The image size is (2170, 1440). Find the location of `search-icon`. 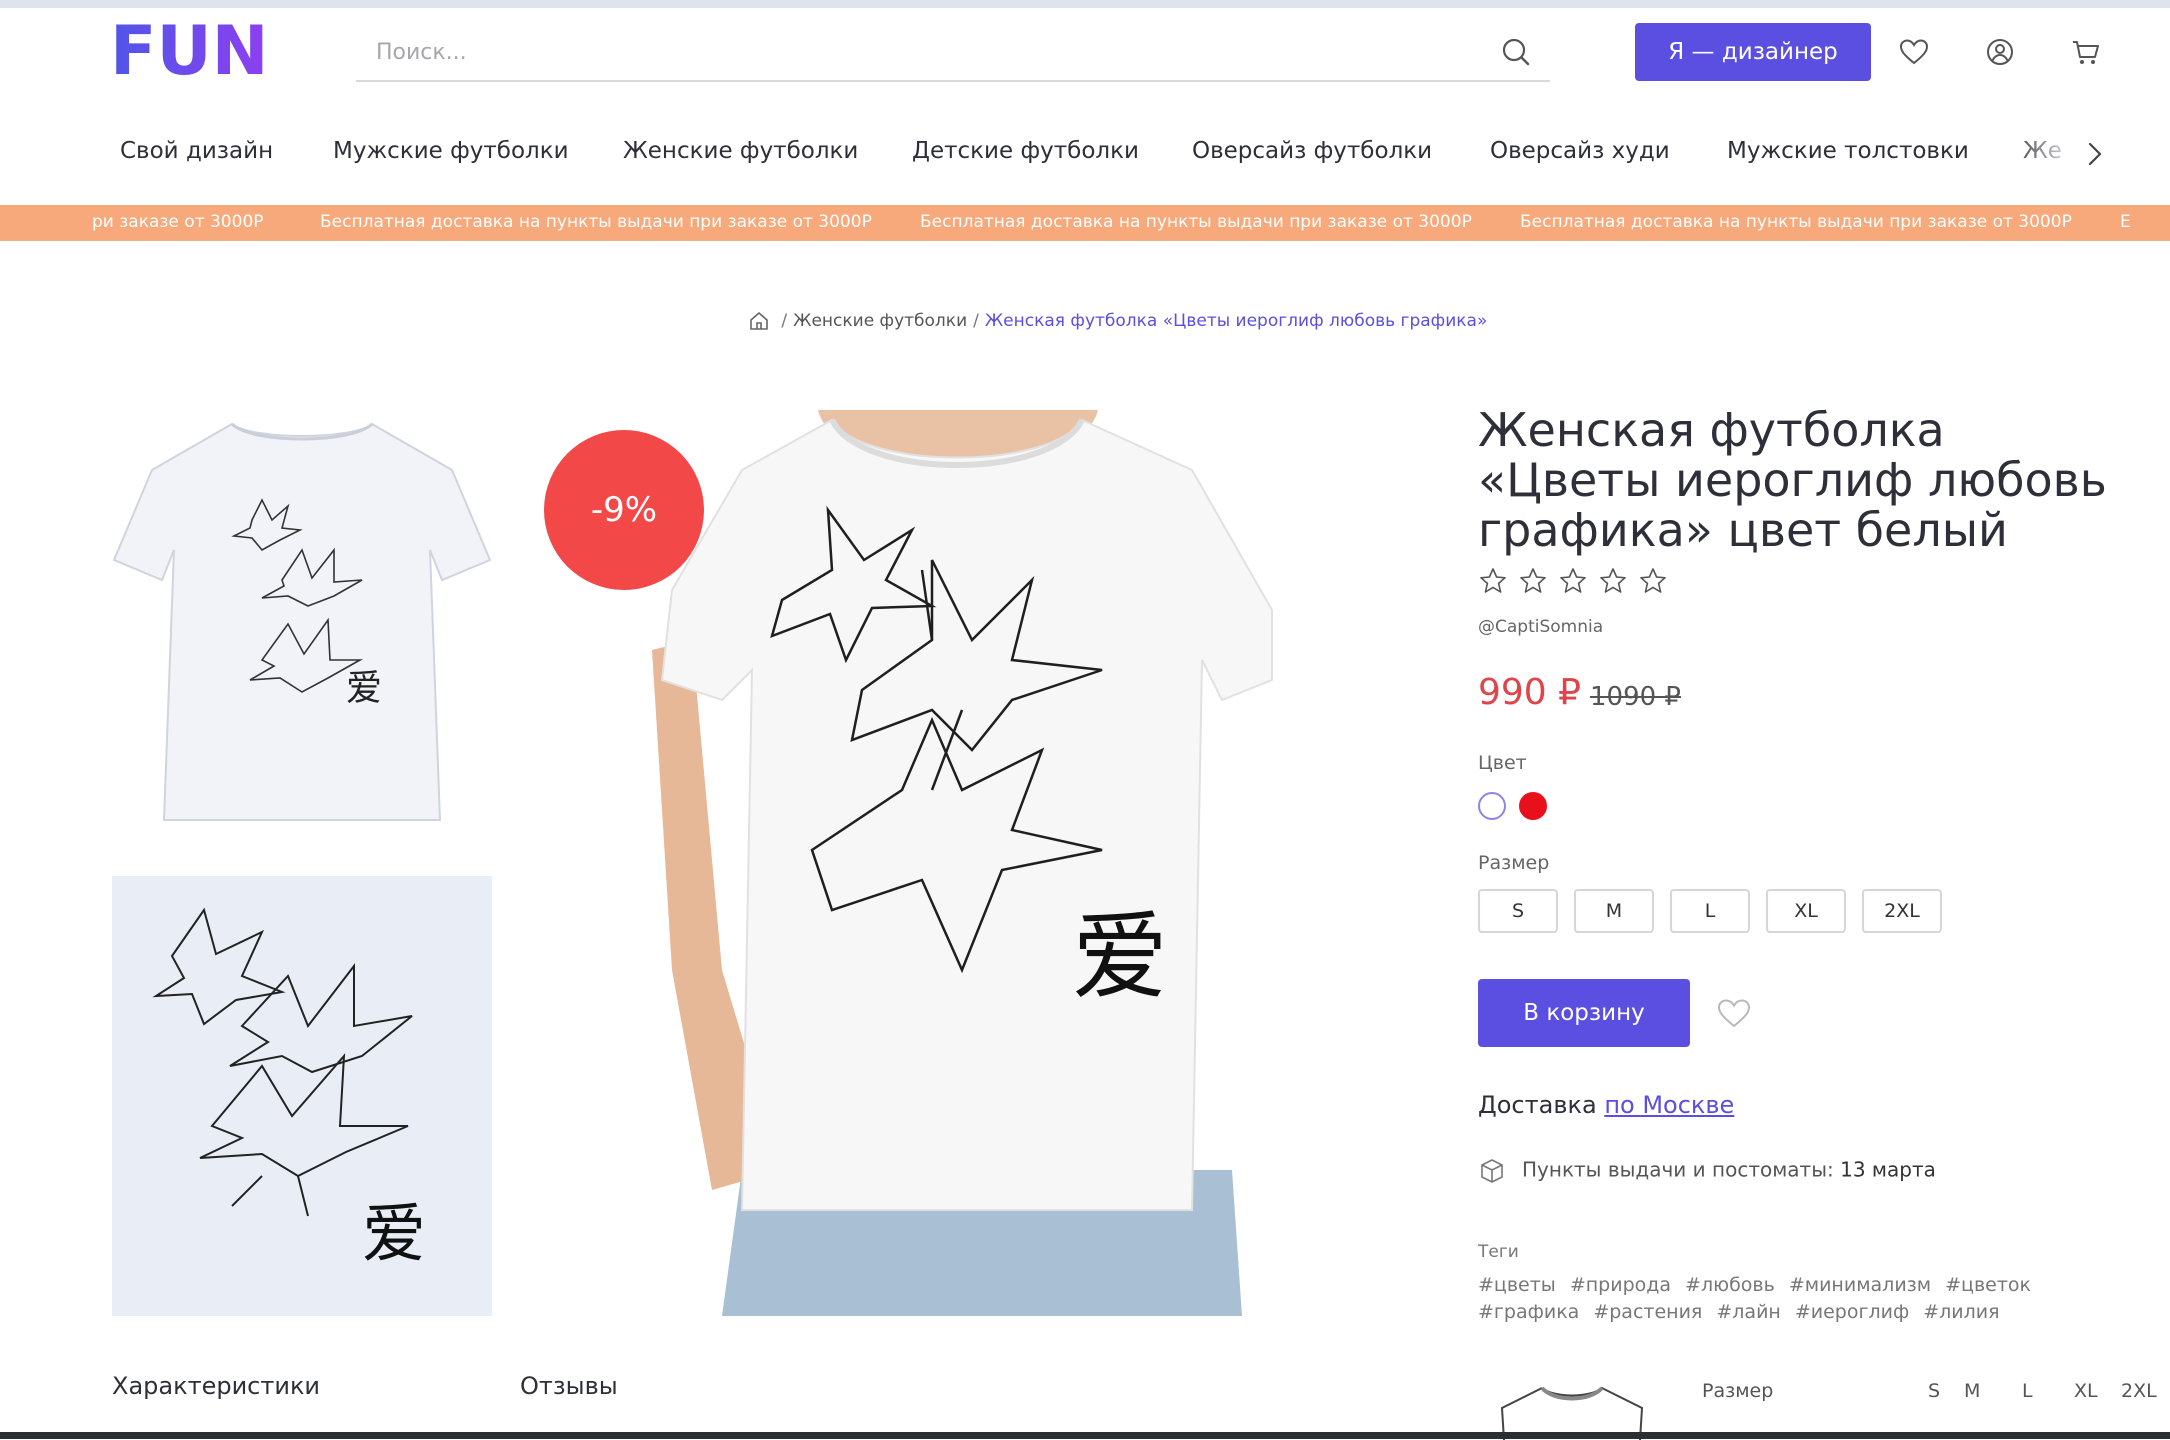

search-icon is located at coordinates (1516, 52).